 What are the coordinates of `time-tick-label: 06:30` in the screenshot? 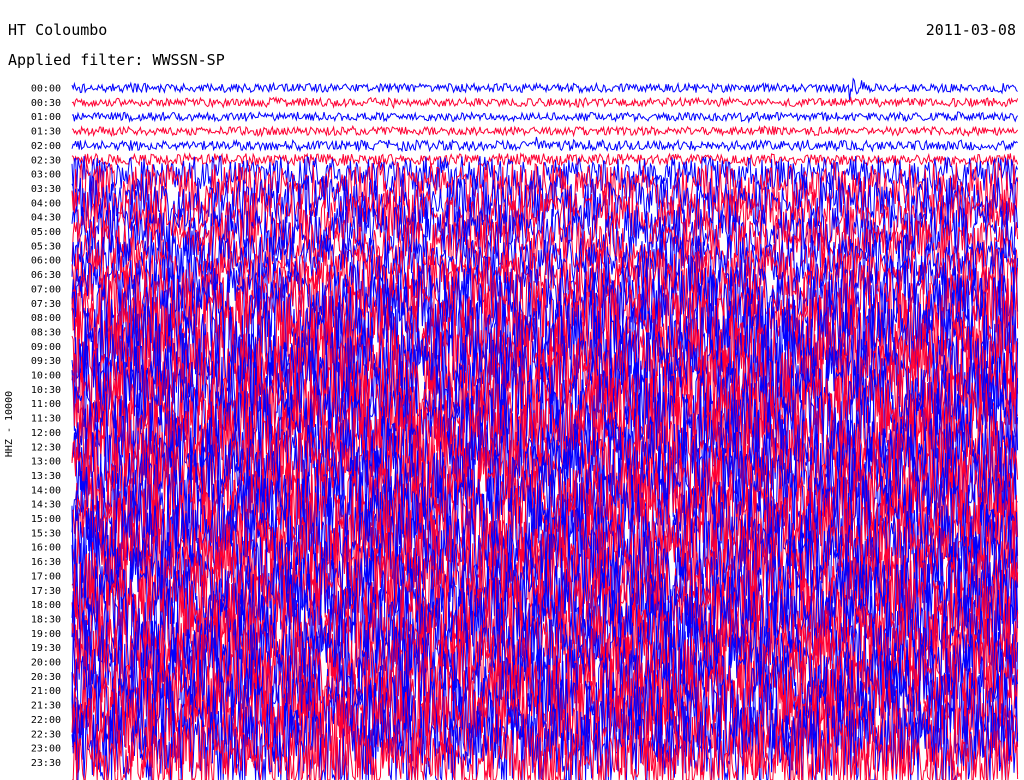 It's located at (46, 275).